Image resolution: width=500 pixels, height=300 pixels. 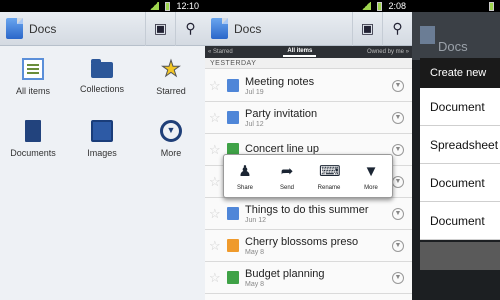 I want to click on list-icon, so click(x=33, y=69).